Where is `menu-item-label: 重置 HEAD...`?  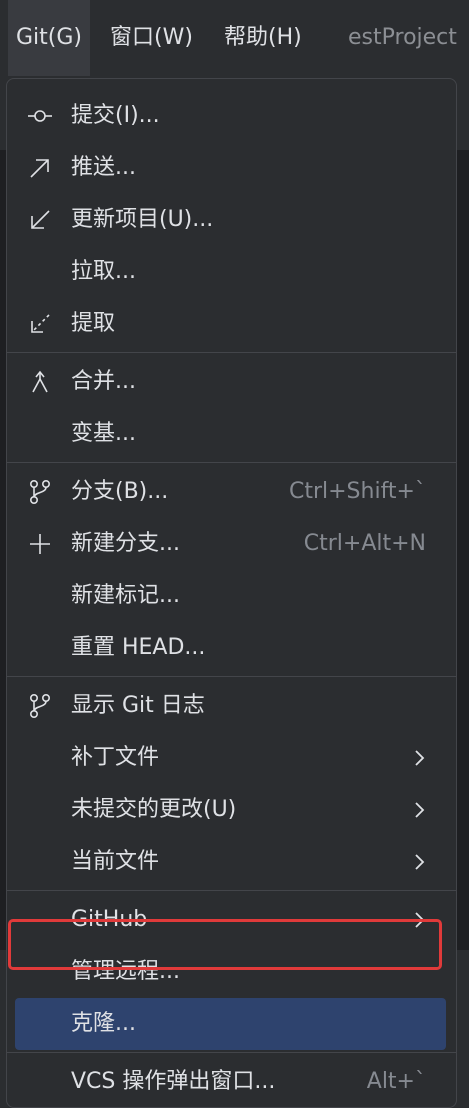 menu-item-label: 重置 HEAD... is located at coordinates (138, 647).